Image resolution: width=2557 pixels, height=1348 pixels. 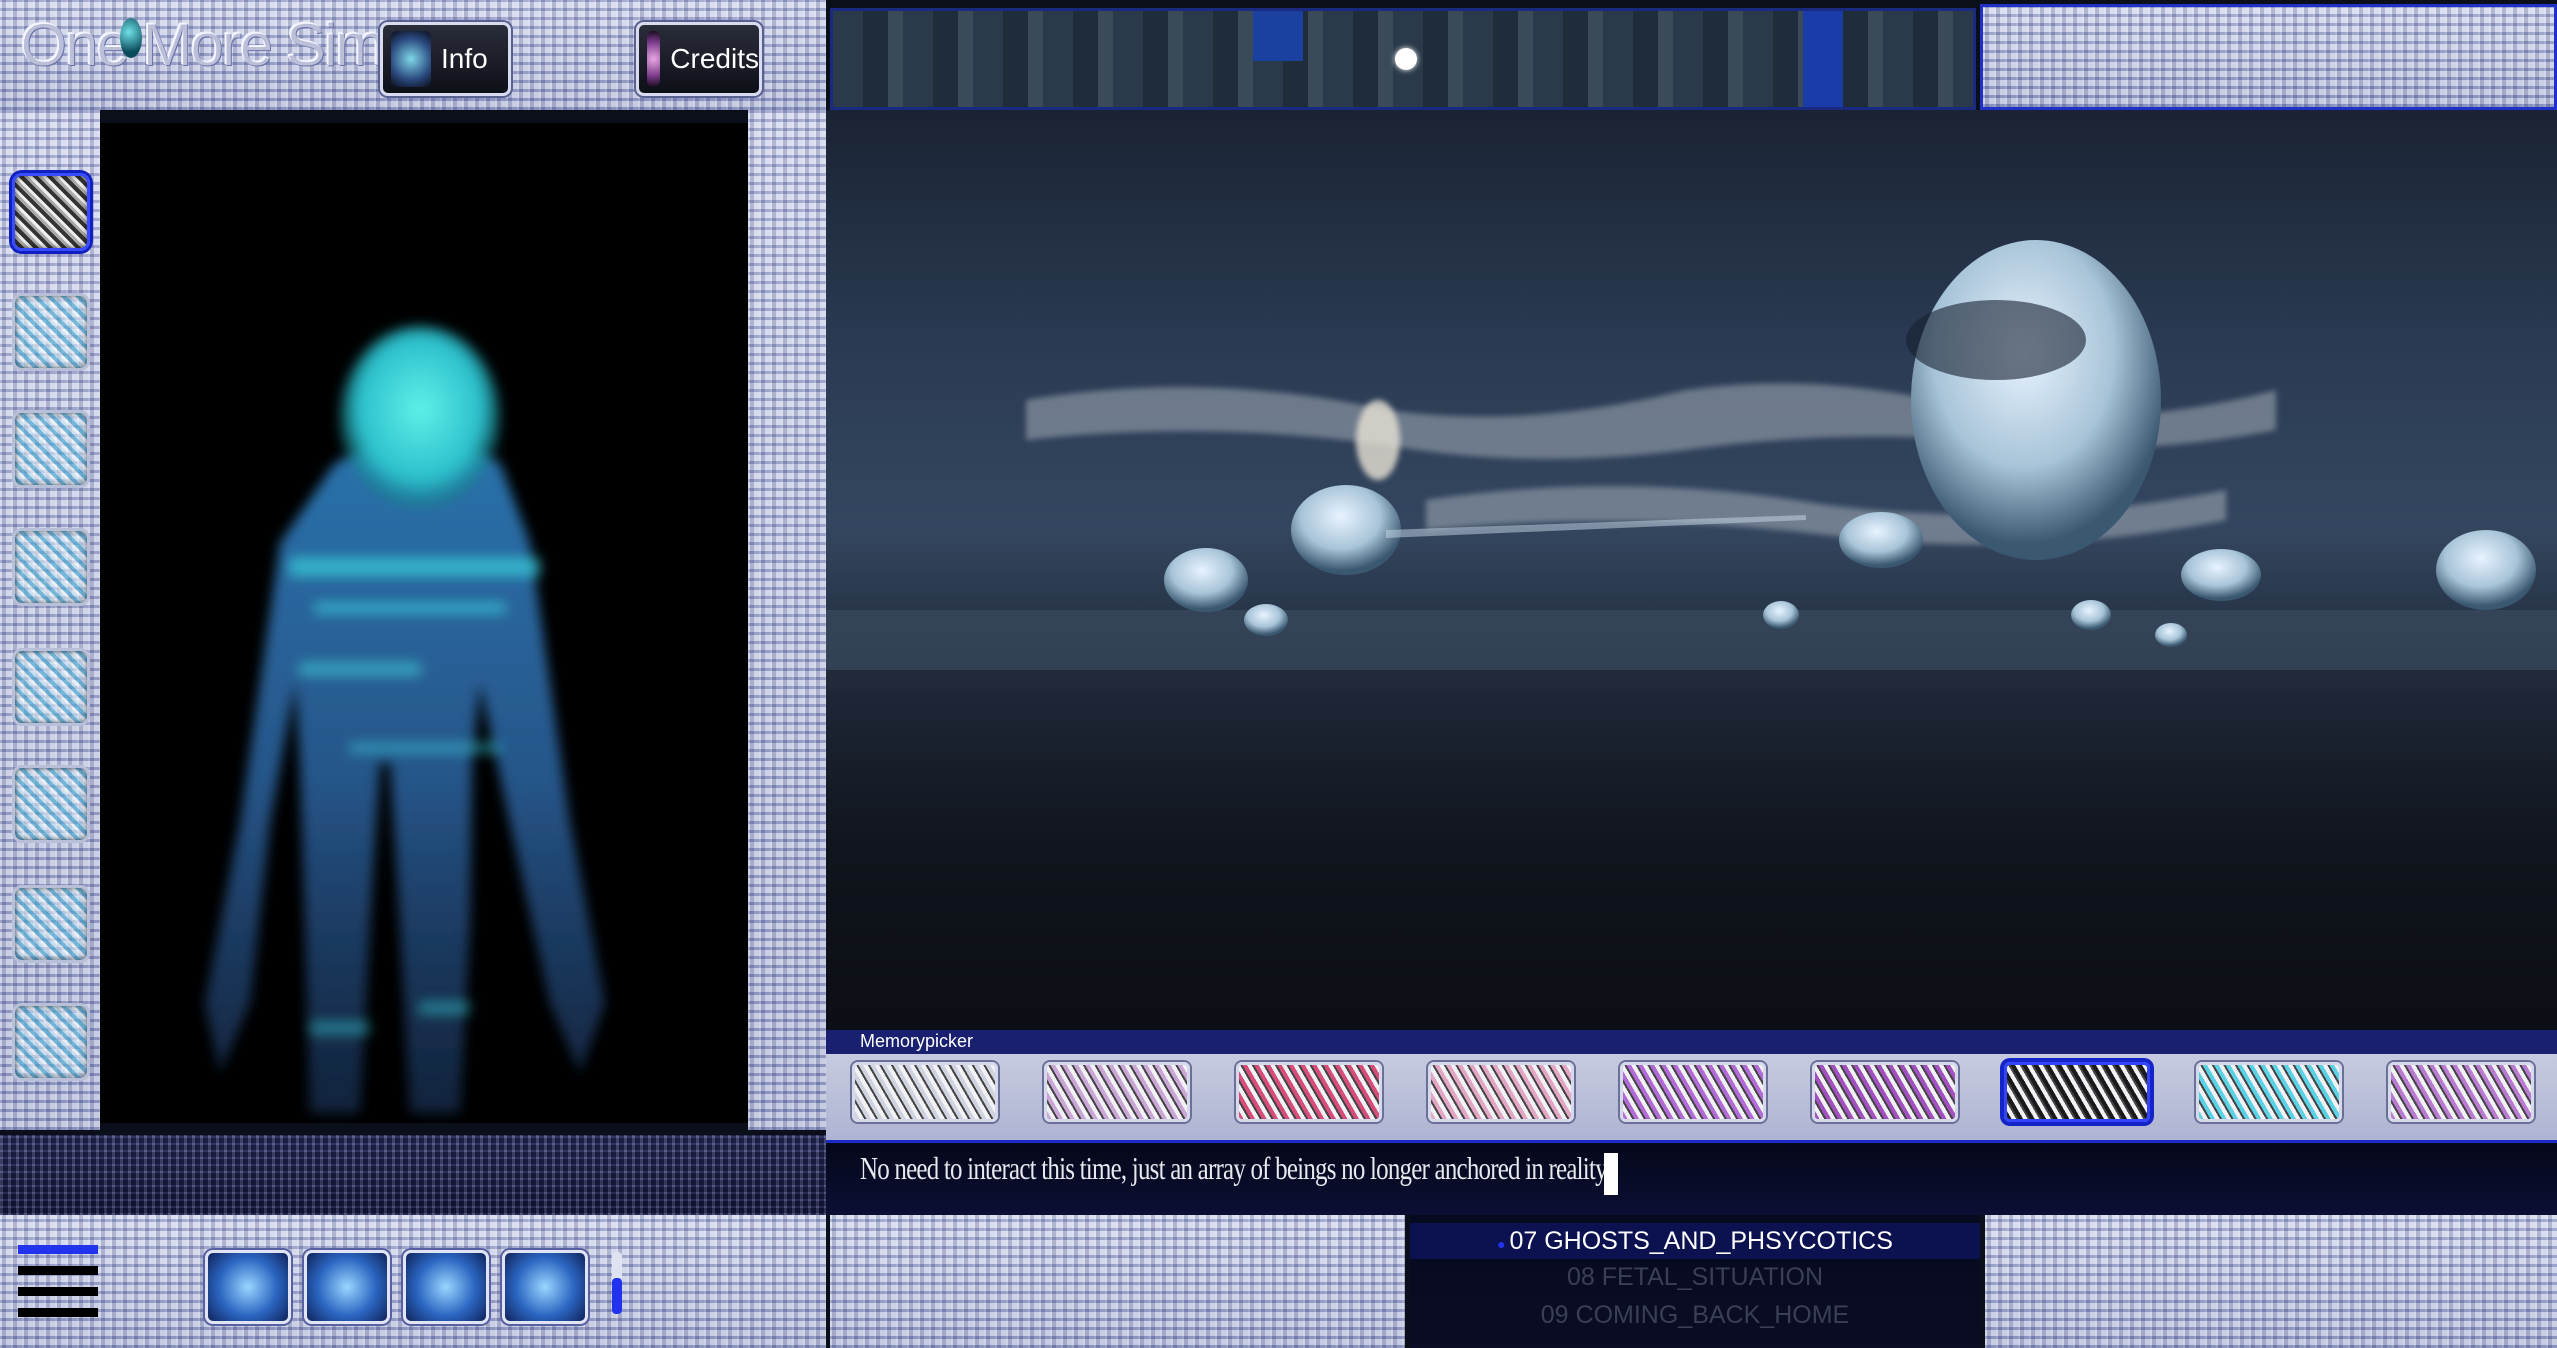 I want to click on minimap-strip, so click(x=1403, y=59).